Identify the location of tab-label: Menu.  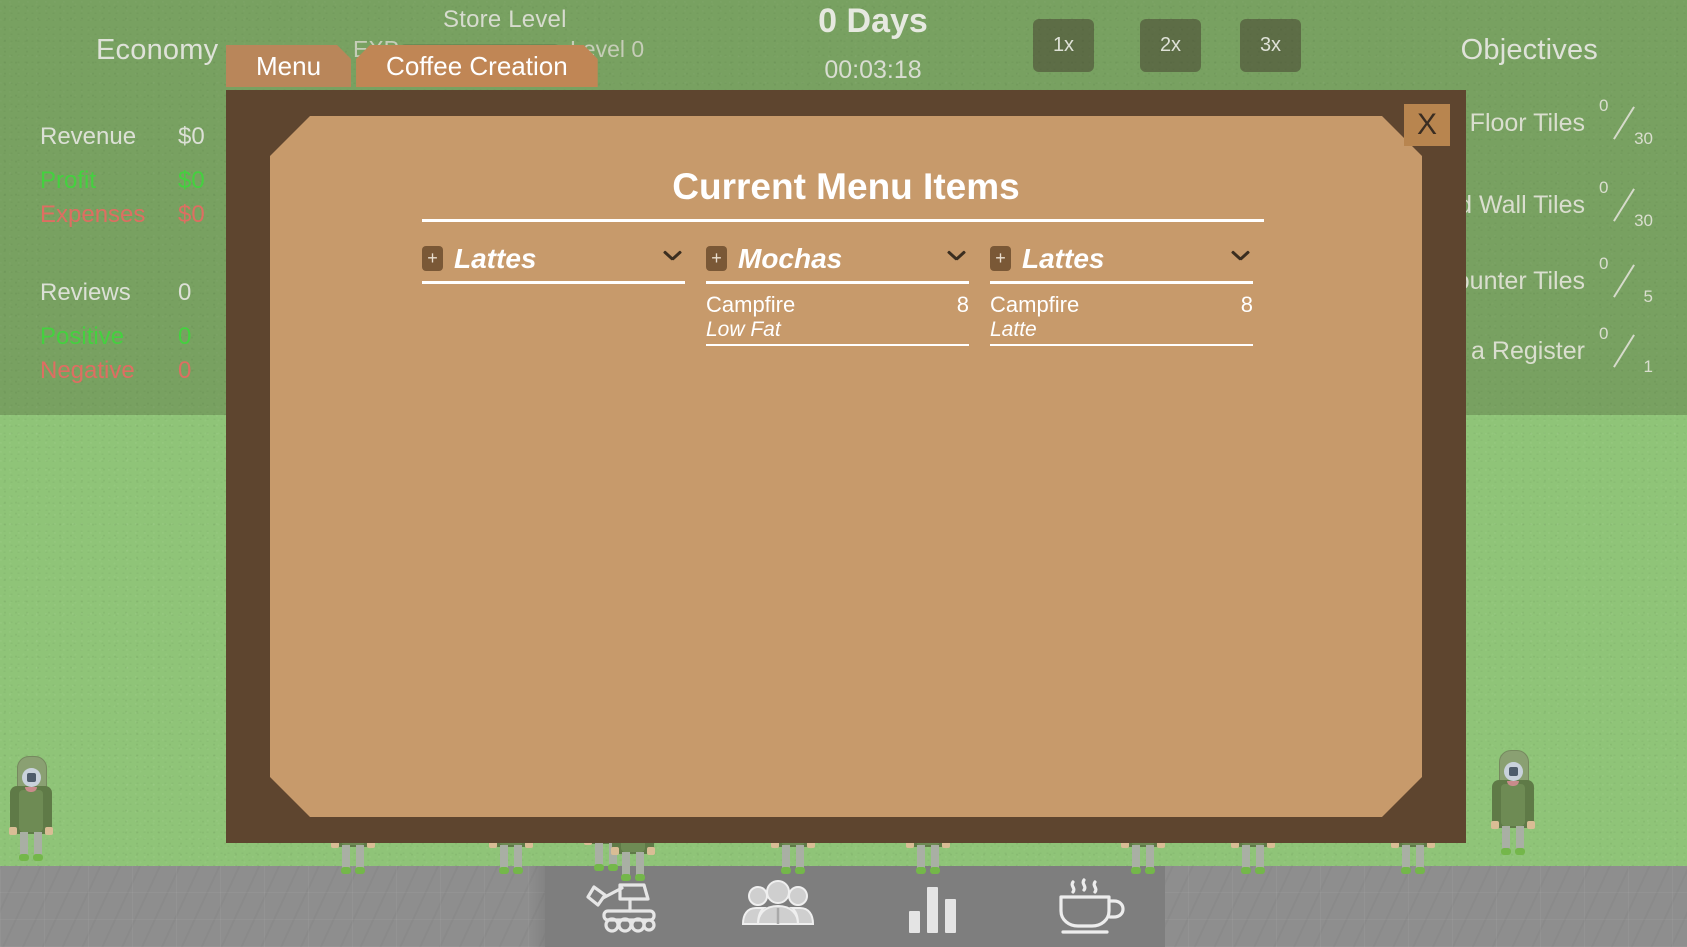
(289, 65).